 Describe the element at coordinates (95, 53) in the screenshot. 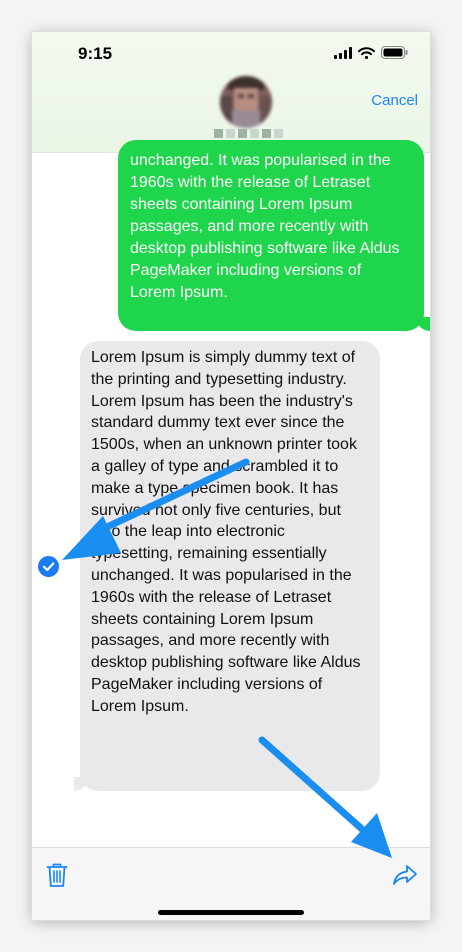

I see `status-time: 9:15` at that location.